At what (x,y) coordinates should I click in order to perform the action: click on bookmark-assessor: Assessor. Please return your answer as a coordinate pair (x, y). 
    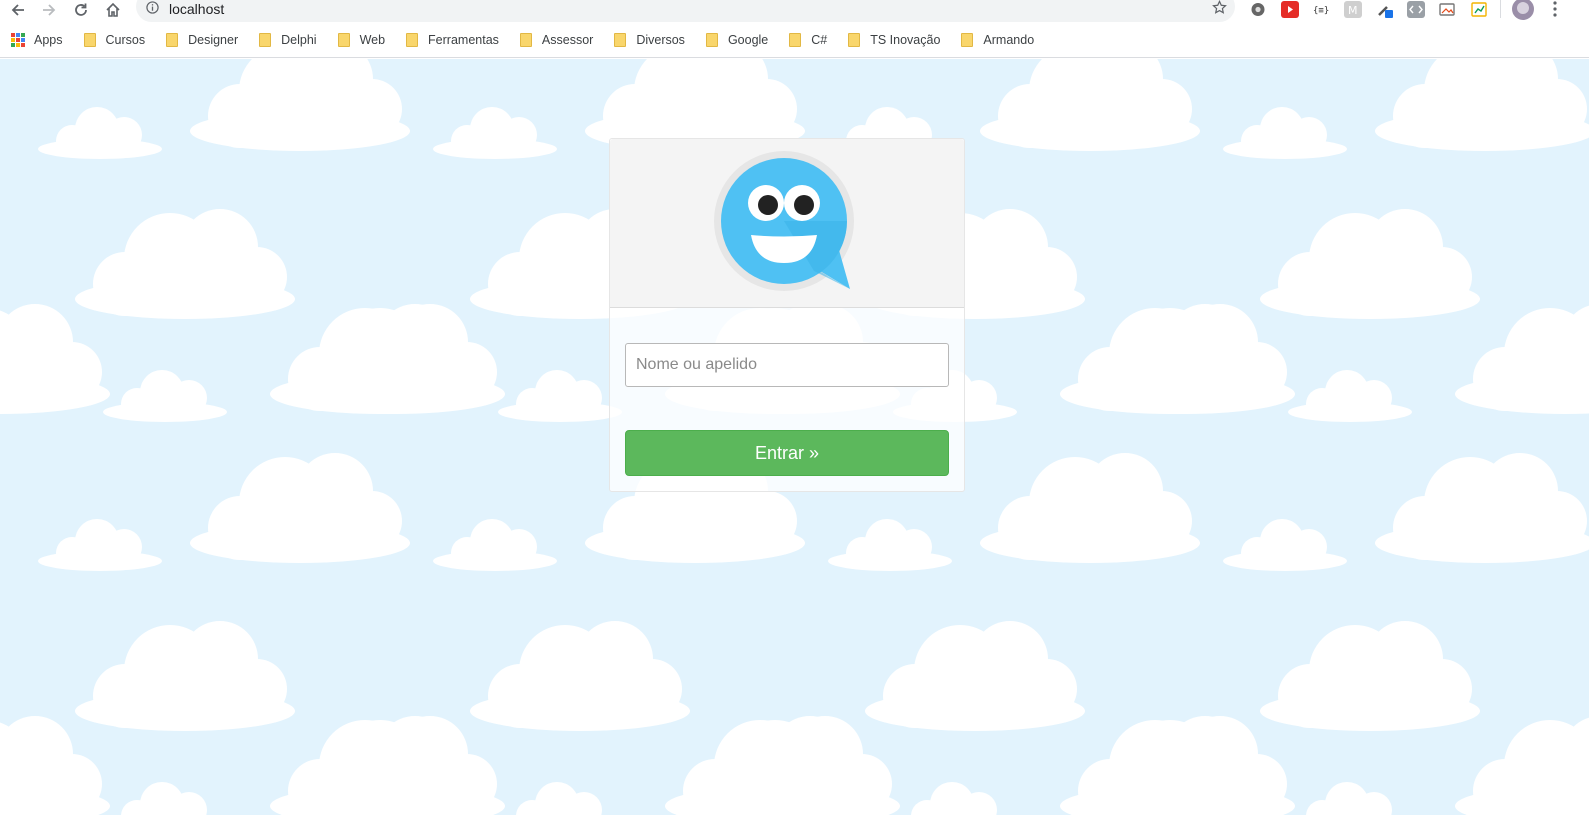
    Looking at the image, I should click on (556, 40).